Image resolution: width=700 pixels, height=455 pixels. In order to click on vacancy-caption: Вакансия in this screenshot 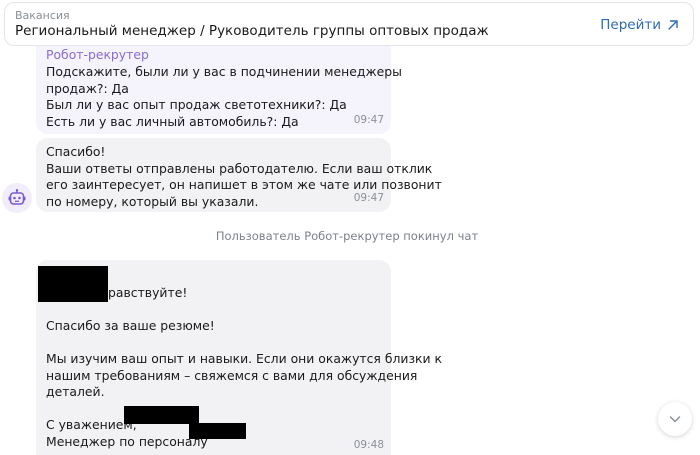, I will do `click(42, 15)`.